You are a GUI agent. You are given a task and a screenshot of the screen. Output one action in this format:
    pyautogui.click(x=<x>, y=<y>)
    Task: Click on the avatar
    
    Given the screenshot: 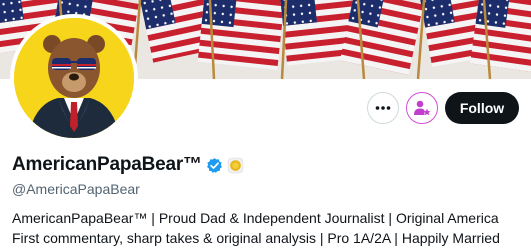 What is the action you would take?
    pyautogui.click(x=74, y=78)
    